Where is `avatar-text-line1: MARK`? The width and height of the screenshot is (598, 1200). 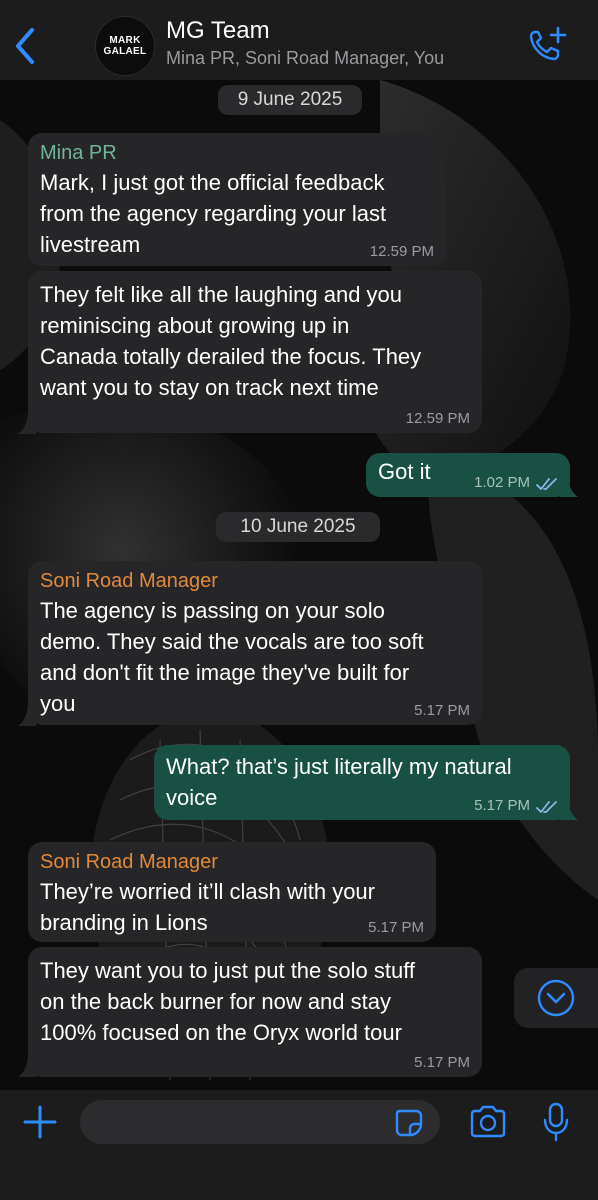
avatar-text-line1: MARK is located at coordinates (125, 40).